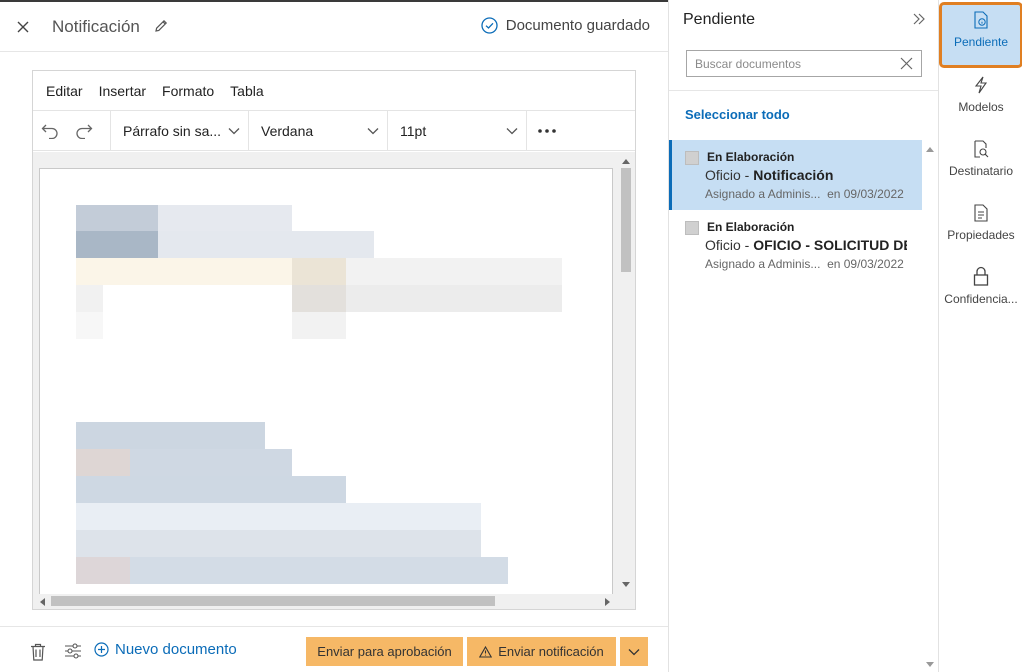 The image size is (1022, 672). What do you see at coordinates (96, 26) in the screenshot?
I see `document-title: Notificación` at bounding box center [96, 26].